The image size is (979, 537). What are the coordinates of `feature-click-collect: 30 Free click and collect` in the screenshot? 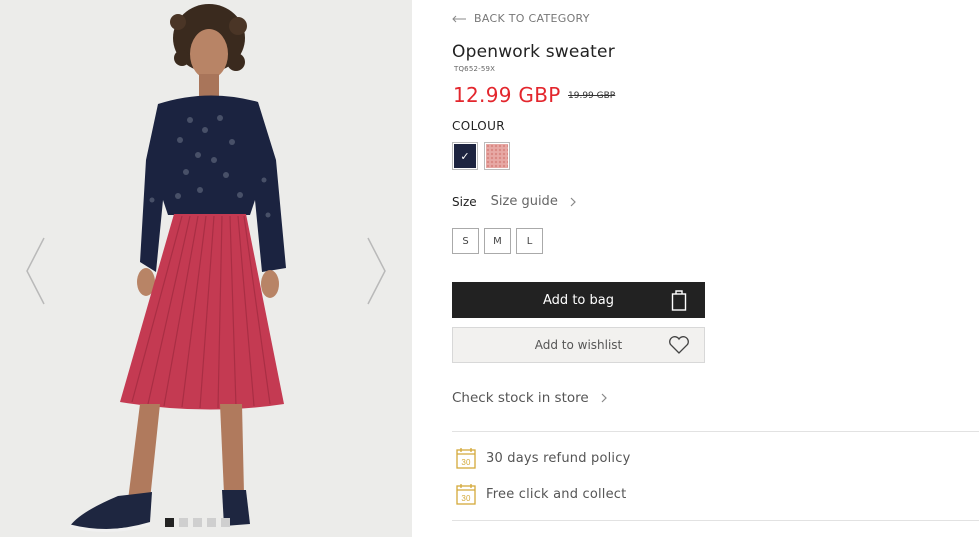 It's located at (541, 494).